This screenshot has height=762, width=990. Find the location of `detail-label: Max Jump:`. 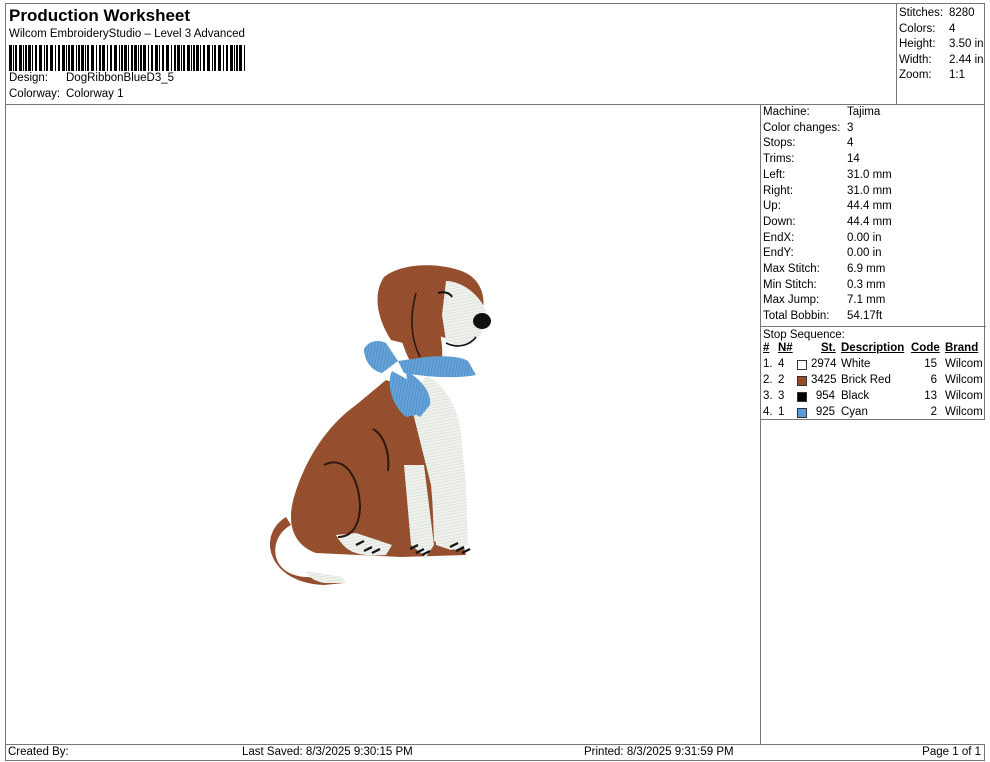

detail-label: Max Jump: is located at coordinates (791, 300).